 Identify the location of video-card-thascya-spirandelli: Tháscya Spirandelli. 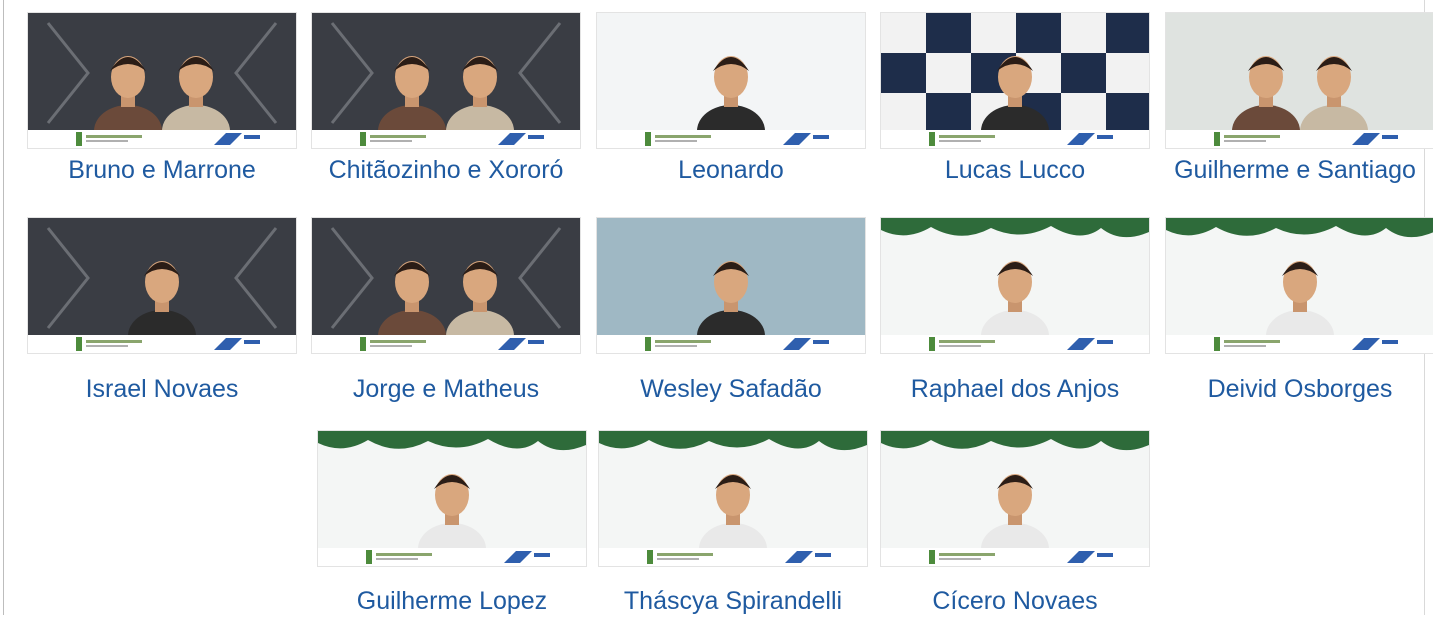
(733, 528).